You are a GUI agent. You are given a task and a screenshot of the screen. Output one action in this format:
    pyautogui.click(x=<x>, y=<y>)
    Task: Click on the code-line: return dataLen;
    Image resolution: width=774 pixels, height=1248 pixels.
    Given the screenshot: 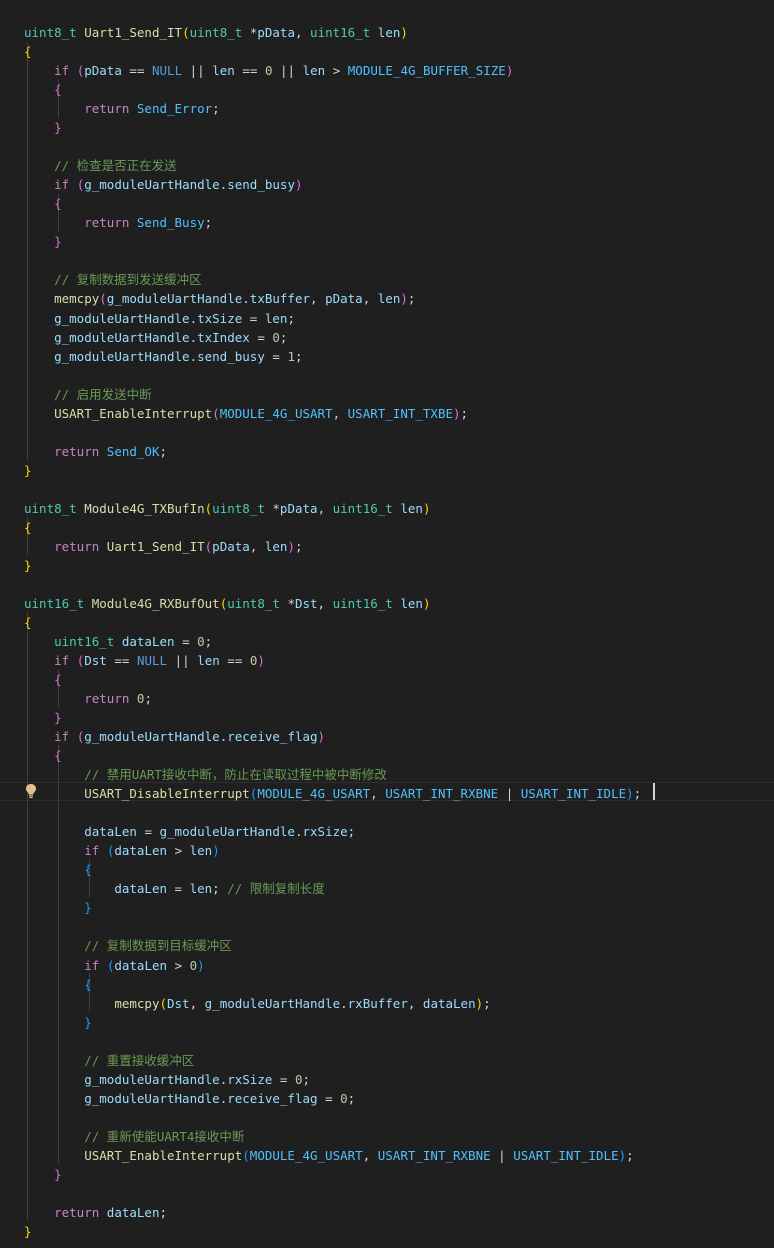 What is the action you would take?
    pyautogui.click(x=111, y=1212)
    